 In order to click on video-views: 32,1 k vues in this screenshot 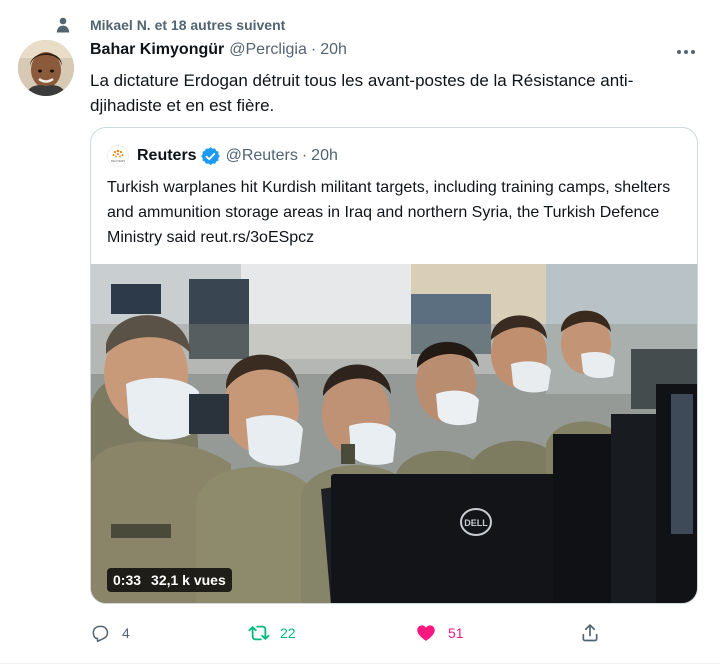, I will do `click(188, 580)`.